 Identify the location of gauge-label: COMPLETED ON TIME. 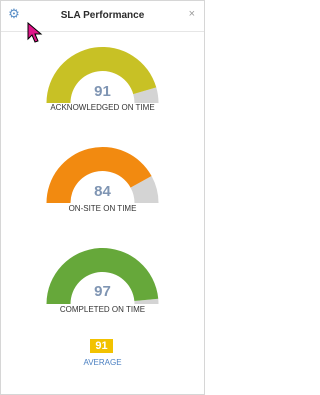
(102, 309).